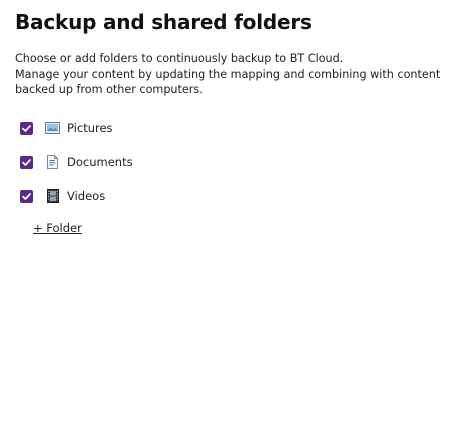 The image size is (473, 422). What do you see at coordinates (57, 228) in the screenshot?
I see `add-folder-link: + Folder` at bounding box center [57, 228].